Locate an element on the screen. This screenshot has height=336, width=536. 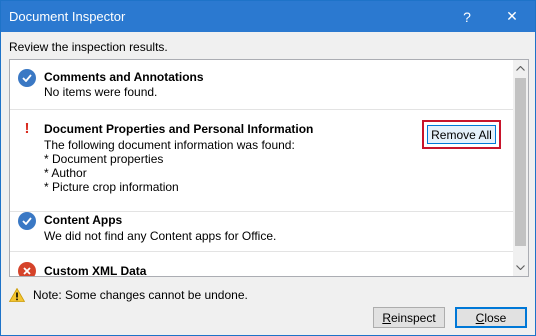
scrollbar-thumb is located at coordinates (520, 162).